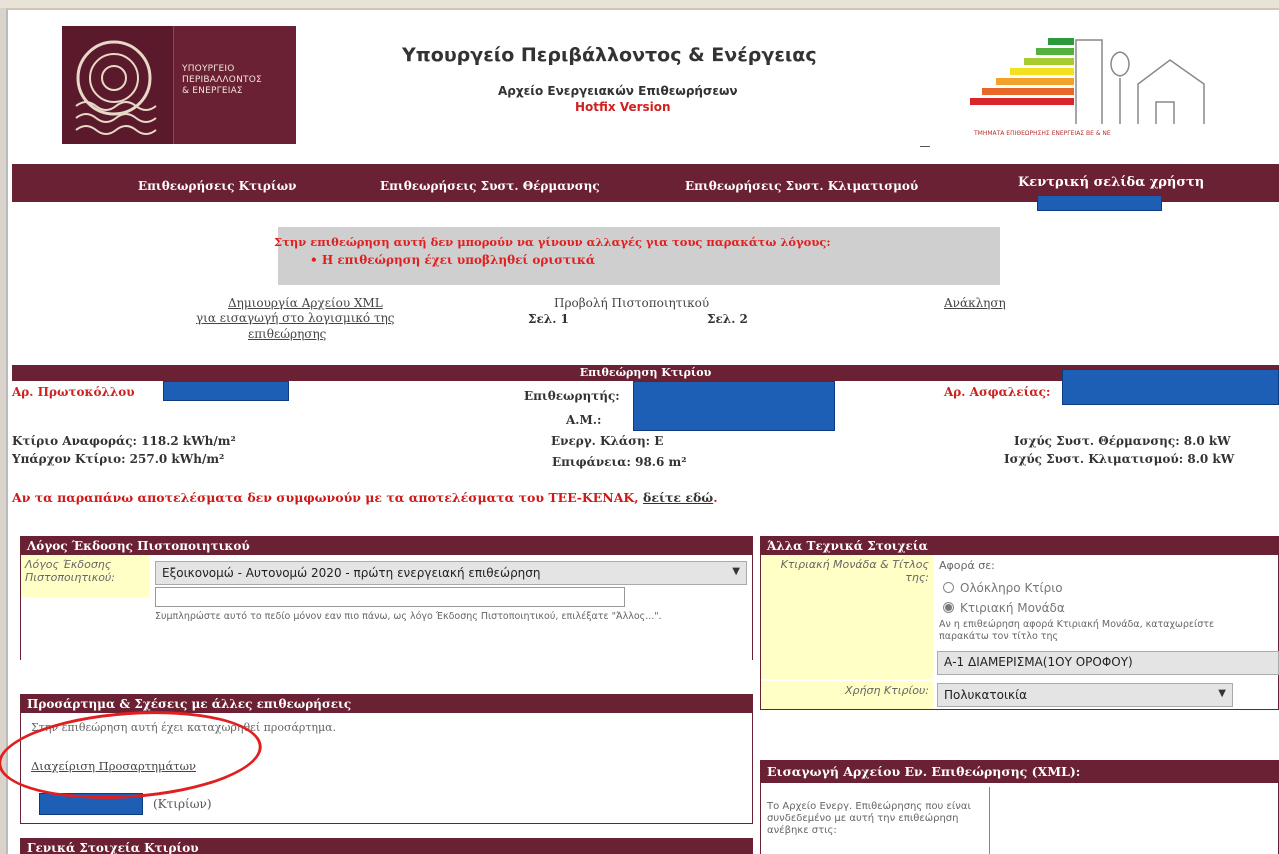 This screenshot has width=1279, height=854. I want to click on energy-class-value: Ενεργ. Κλάση: Ε, so click(607, 441).